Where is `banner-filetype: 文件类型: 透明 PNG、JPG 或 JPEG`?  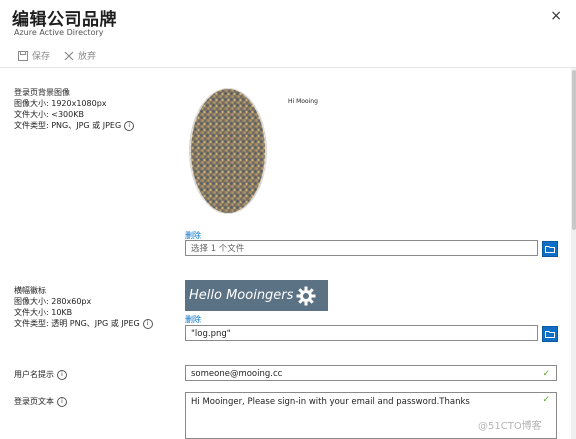 banner-filetype: 文件类型: 透明 PNG、JPG 或 JPEG is located at coordinates (77, 323).